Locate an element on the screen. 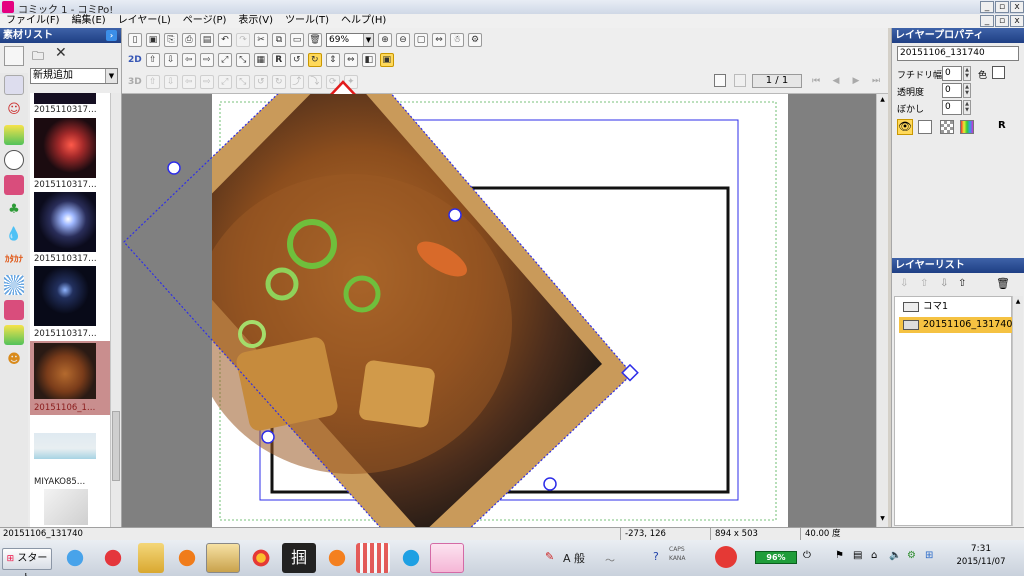  chrome-icon is located at coordinates (261, 558).